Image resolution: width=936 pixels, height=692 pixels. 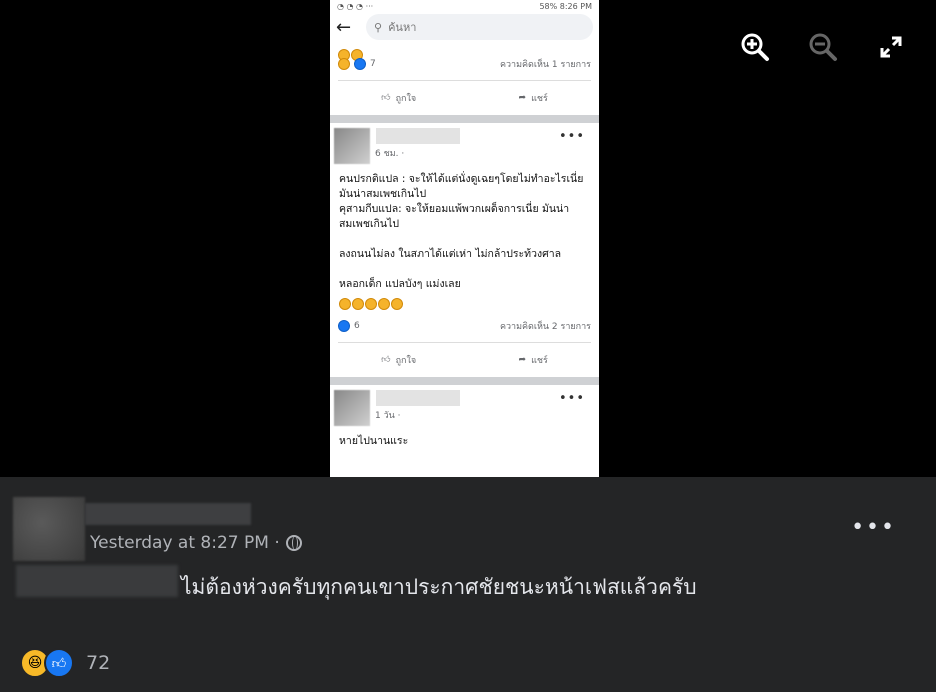 What do you see at coordinates (357, 326) in the screenshot?
I see `post2-reaction-count: 6` at bounding box center [357, 326].